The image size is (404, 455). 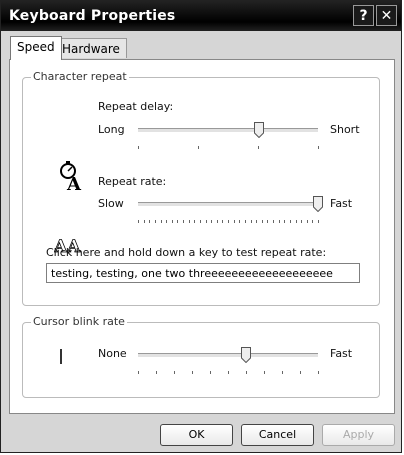 What do you see at coordinates (228, 130) in the screenshot?
I see `repeat-delay-slider-track` at bounding box center [228, 130].